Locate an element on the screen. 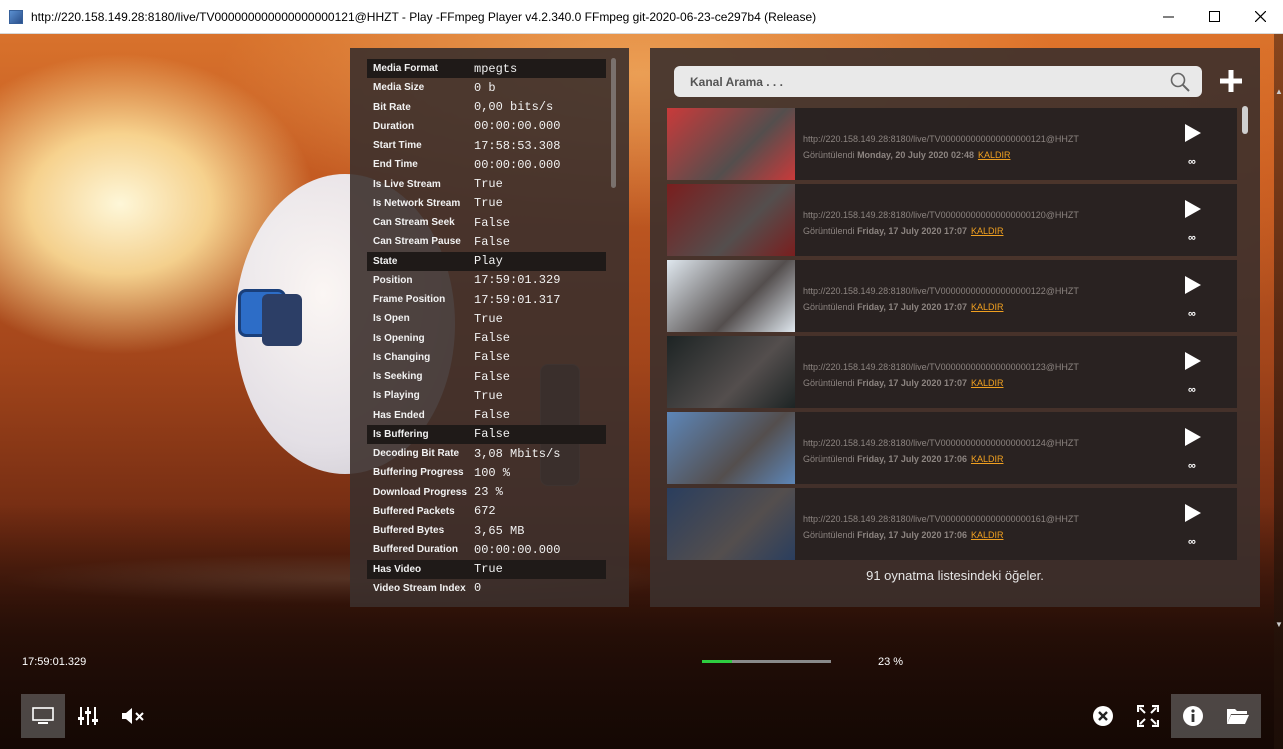  info-label: Position is located at coordinates (393, 280).